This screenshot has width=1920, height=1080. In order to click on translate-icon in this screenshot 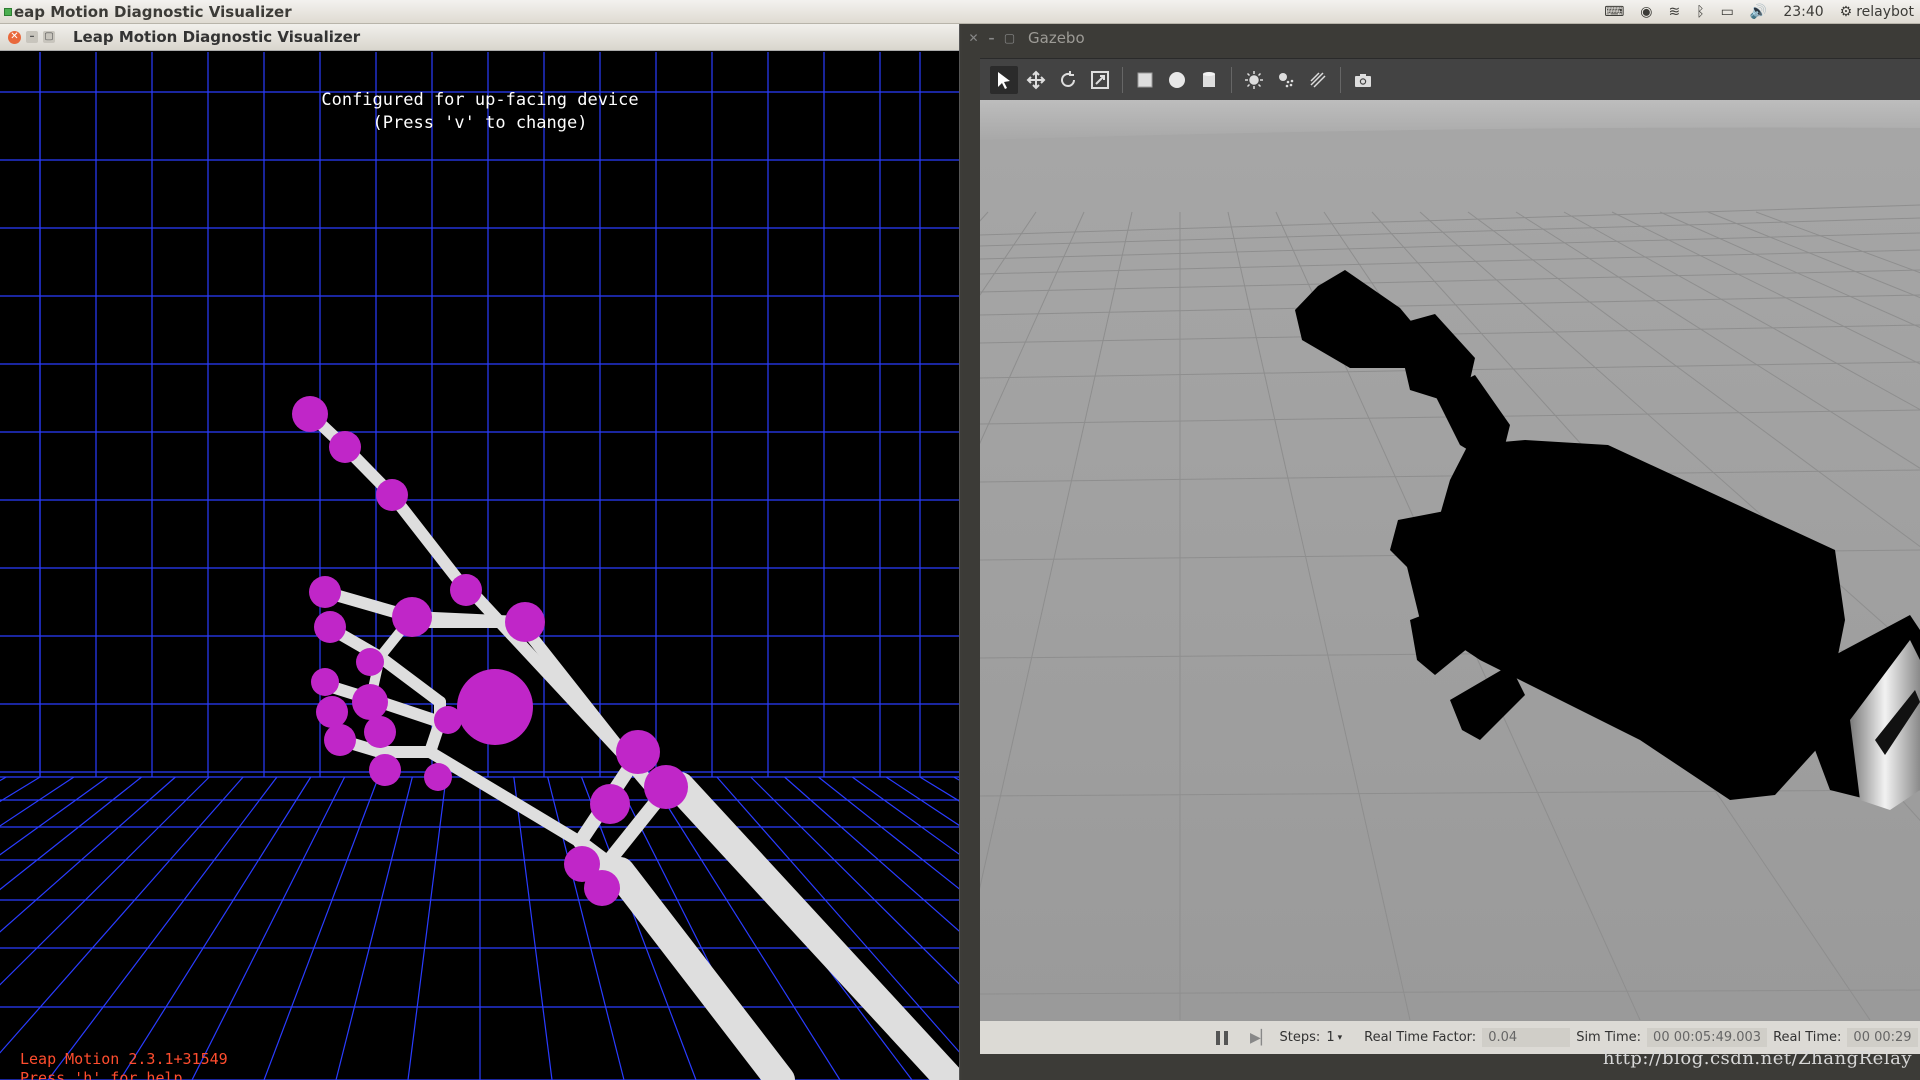, I will do `click(1036, 80)`.